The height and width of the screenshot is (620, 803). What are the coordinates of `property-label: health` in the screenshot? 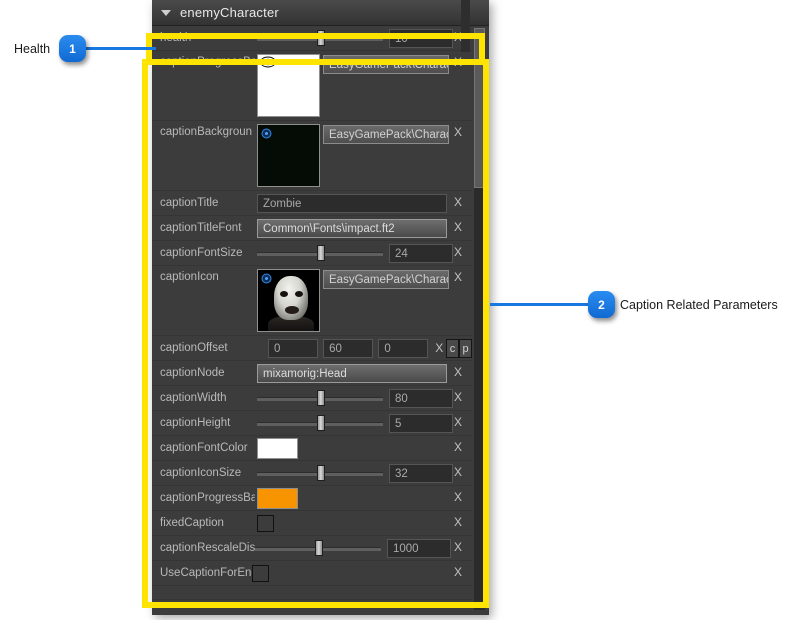 It's located at (176, 38).